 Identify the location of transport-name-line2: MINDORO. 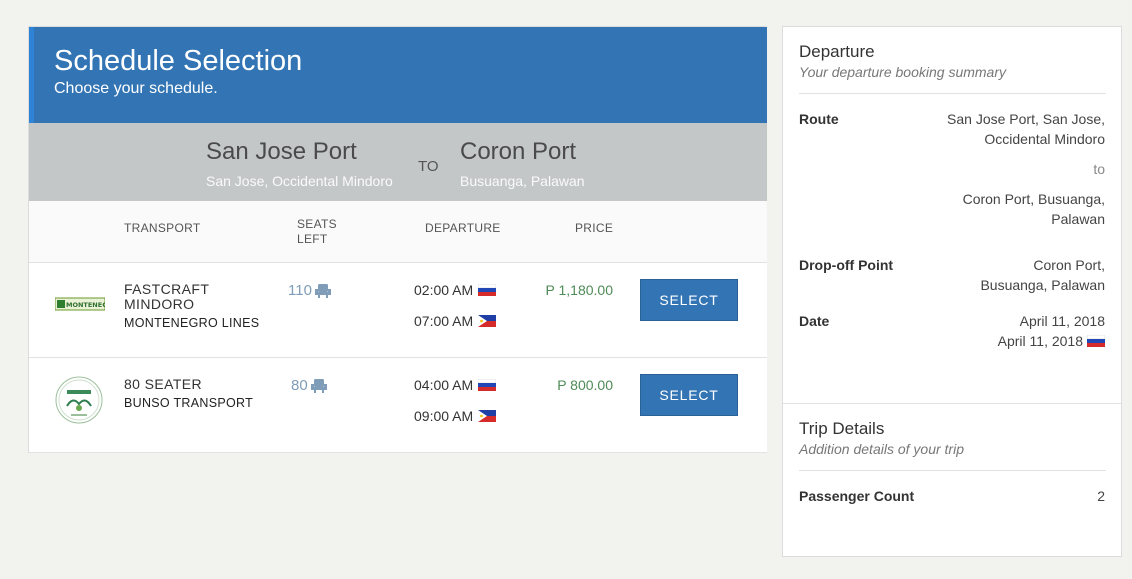
(159, 304).